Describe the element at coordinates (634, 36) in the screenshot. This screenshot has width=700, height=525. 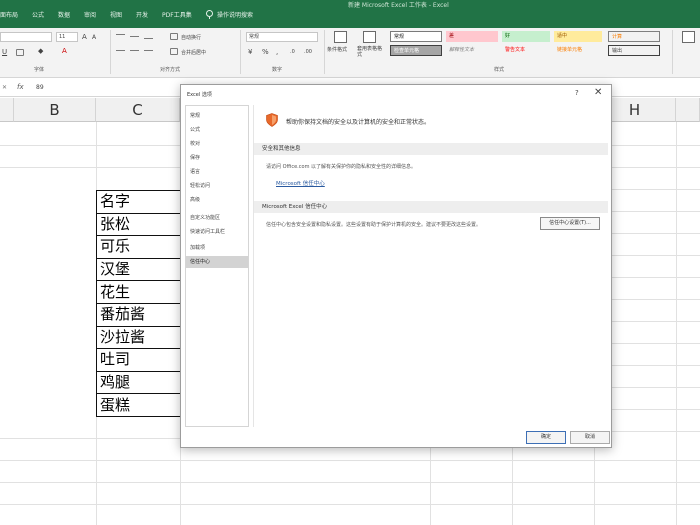
I see `style-calculation: 计算` at that location.